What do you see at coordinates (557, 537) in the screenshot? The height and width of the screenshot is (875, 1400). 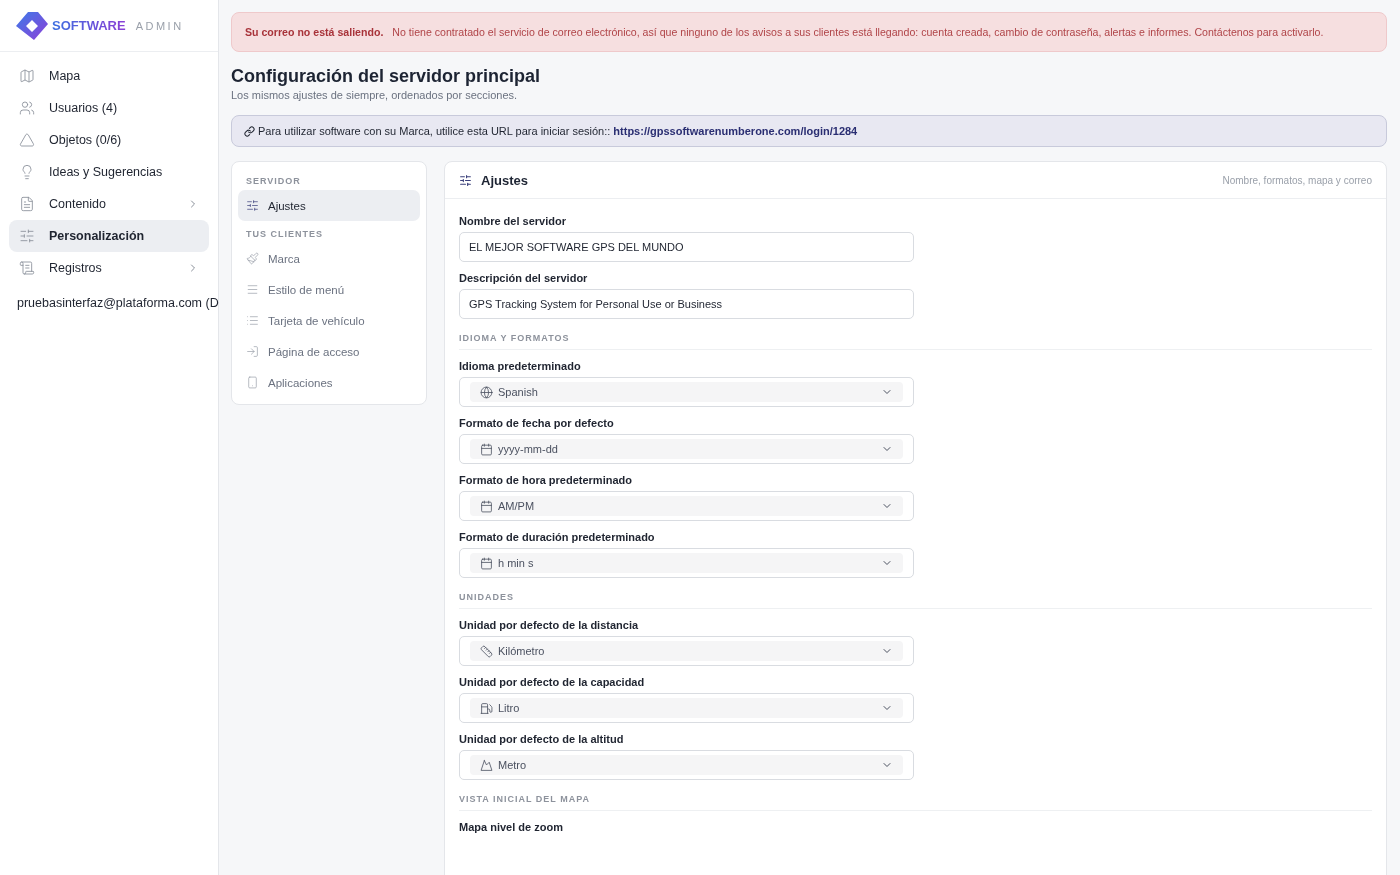 I see `field-label: Formato de duración predeterminado` at bounding box center [557, 537].